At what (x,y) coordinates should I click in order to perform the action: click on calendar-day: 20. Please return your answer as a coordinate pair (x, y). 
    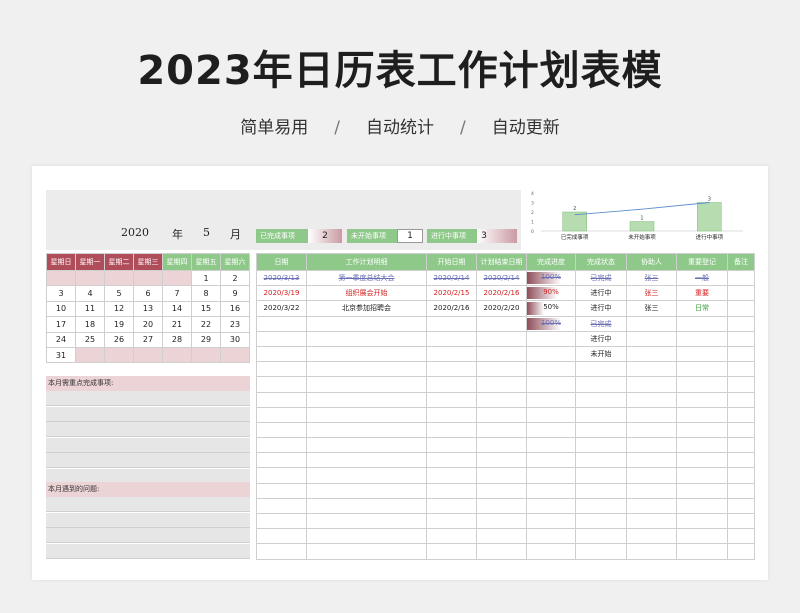
    Looking at the image, I should click on (148, 324).